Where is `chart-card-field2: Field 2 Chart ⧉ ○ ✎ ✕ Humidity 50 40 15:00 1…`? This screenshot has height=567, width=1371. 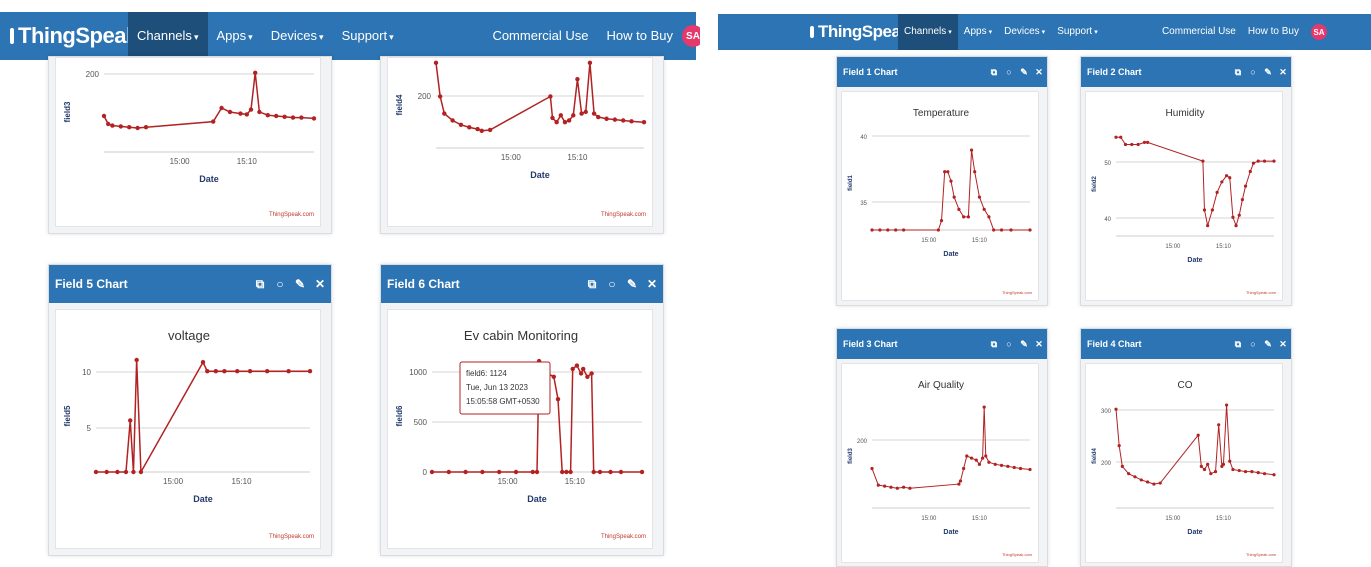 chart-card-field2: Field 2 Chart ⧉ ○ ✎ ✕ Humidity 50 40 15:00 1… is located at coordinates (1186, 181).